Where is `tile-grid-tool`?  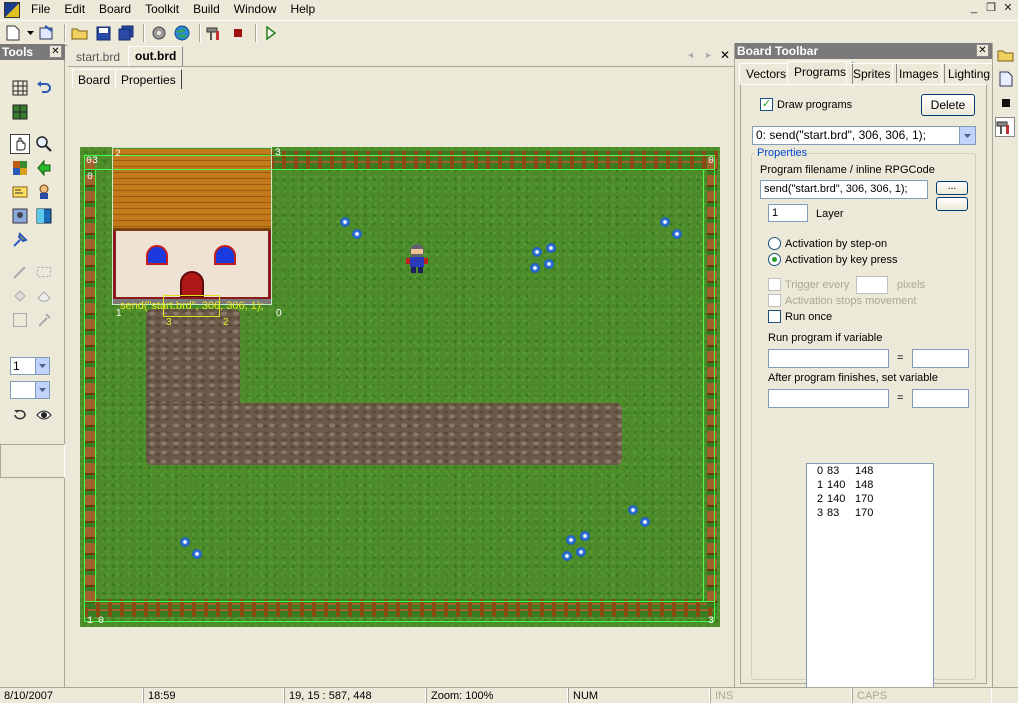 tile-grid-tool is located at coordinates (20, 112).